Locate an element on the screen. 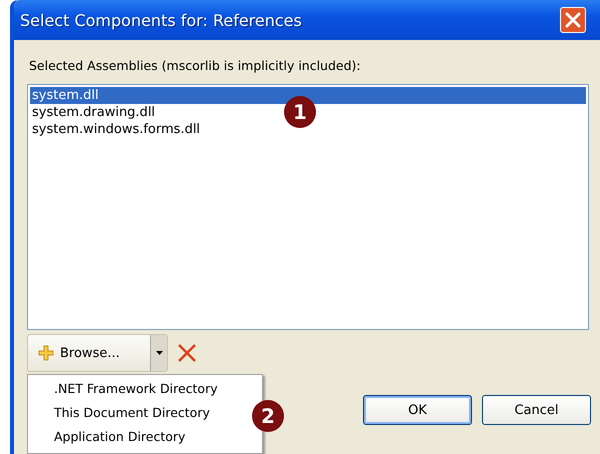 This screenshot has width=600, height=454. list-item: system.dll is located at coordinates (308, 95).